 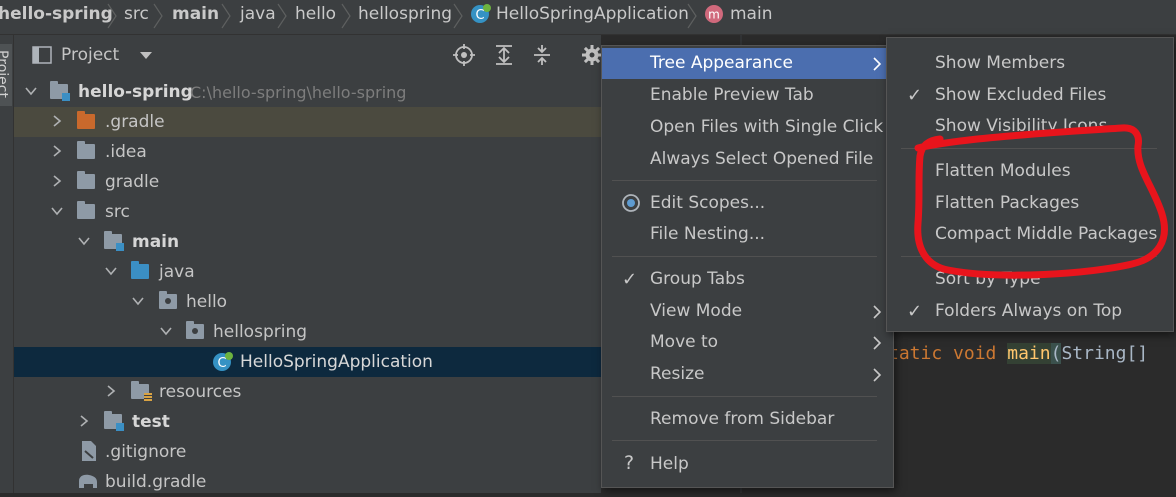 What do you see at coordinates (915, 353) in the screenshot?
I see `code-keyword: tatic` at bounding box center [915, 353].